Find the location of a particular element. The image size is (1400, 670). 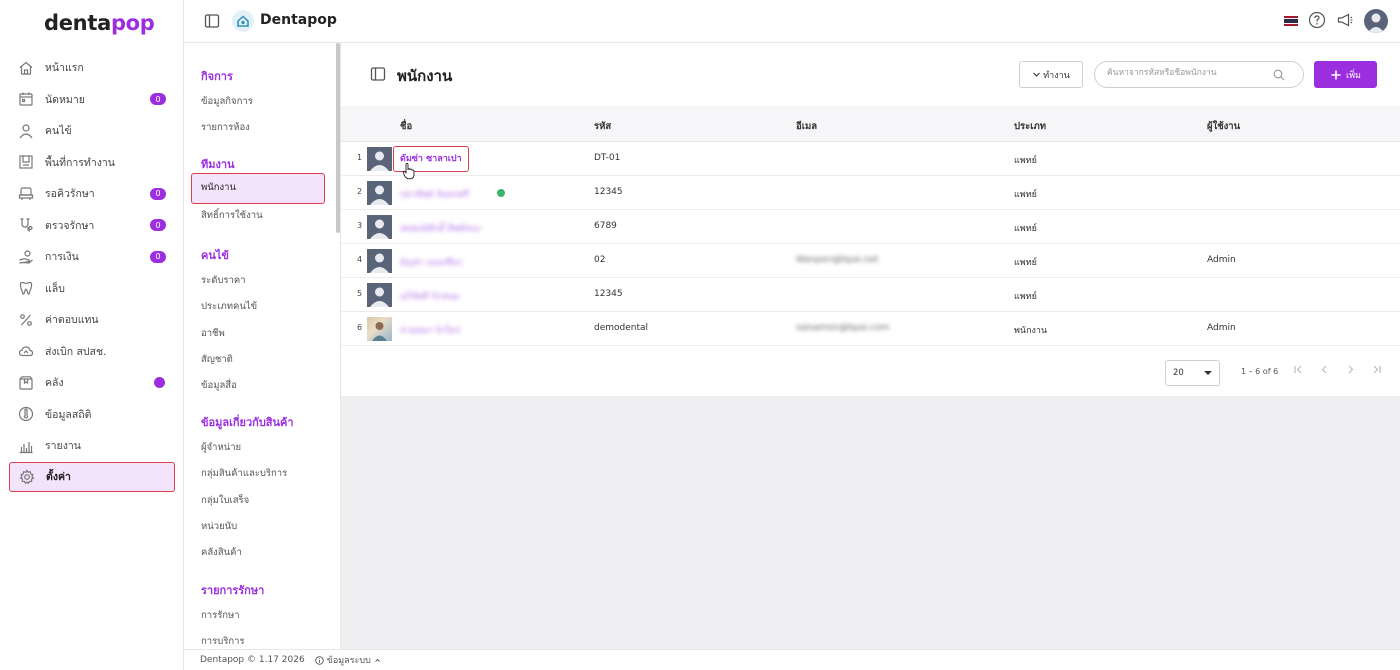

employee-name-link: สมพงษ์ศักดิ์ ทิพย์ทอง is located at coordinates (440, 228).